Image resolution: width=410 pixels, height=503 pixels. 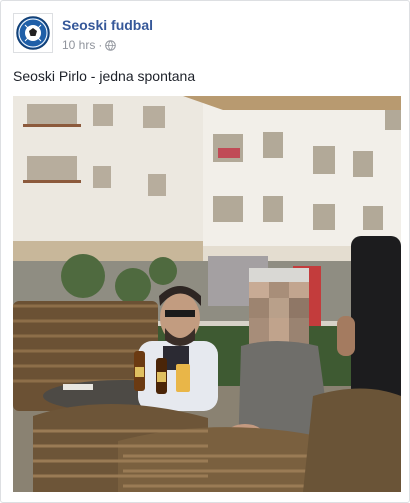 What do you see at coordinates (111, 45) in the screenshot?
I see `globe-icon` at bounding box center [111, 45].